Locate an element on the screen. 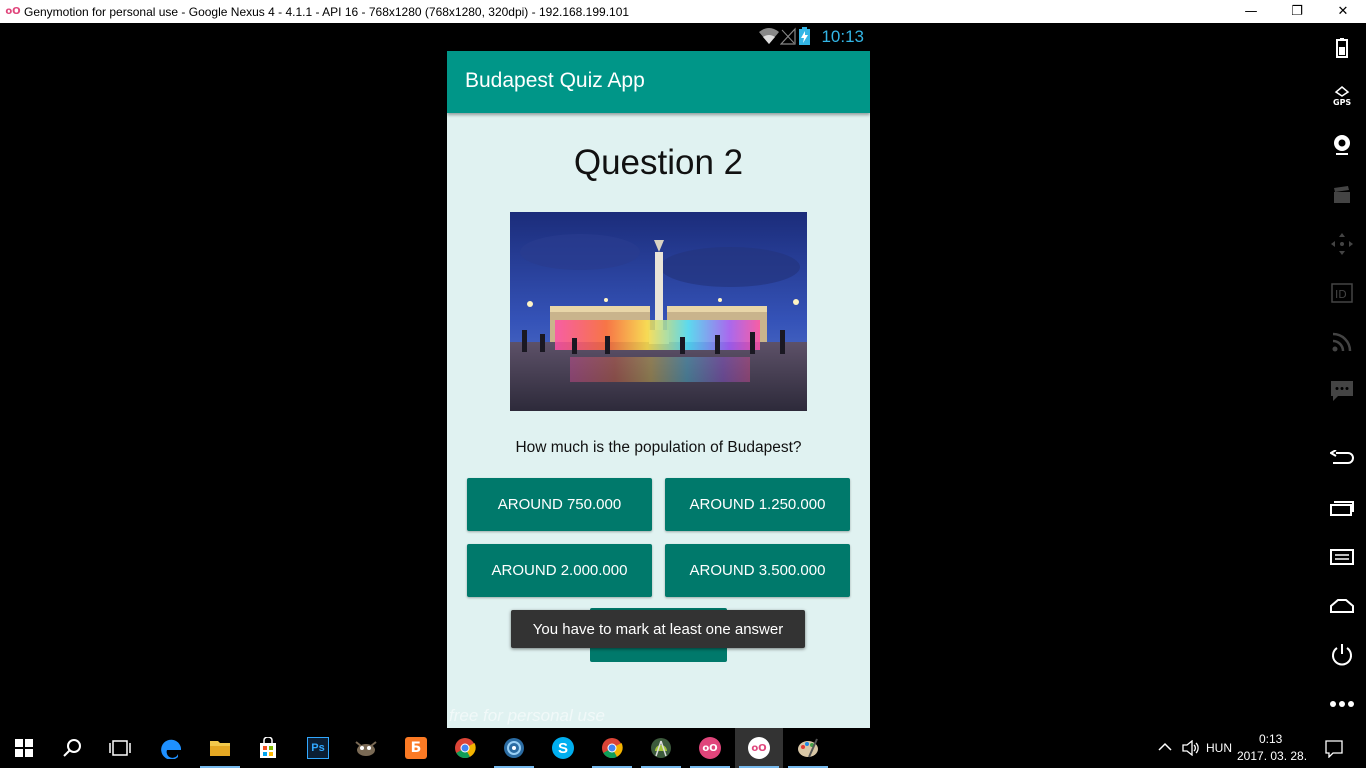 The width and height of the screenshot is (1366, 768). edge-icon is located at coordinates (172, 748).